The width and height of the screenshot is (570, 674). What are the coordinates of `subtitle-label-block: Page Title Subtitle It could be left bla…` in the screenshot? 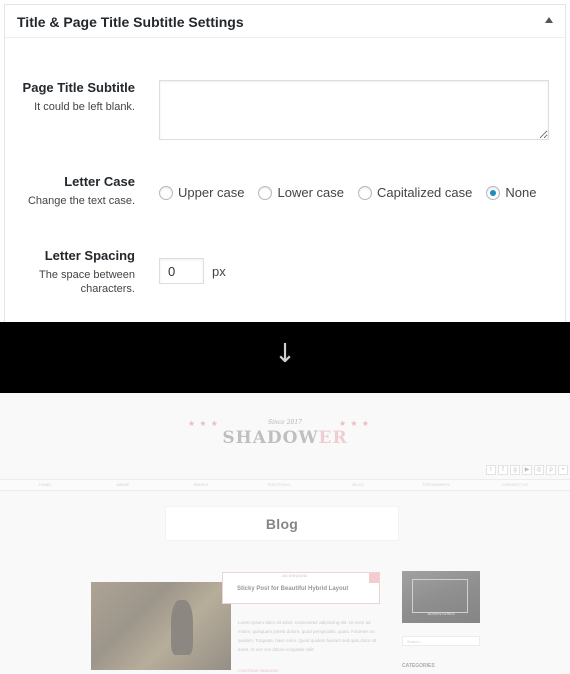 It's located at (67, 97).